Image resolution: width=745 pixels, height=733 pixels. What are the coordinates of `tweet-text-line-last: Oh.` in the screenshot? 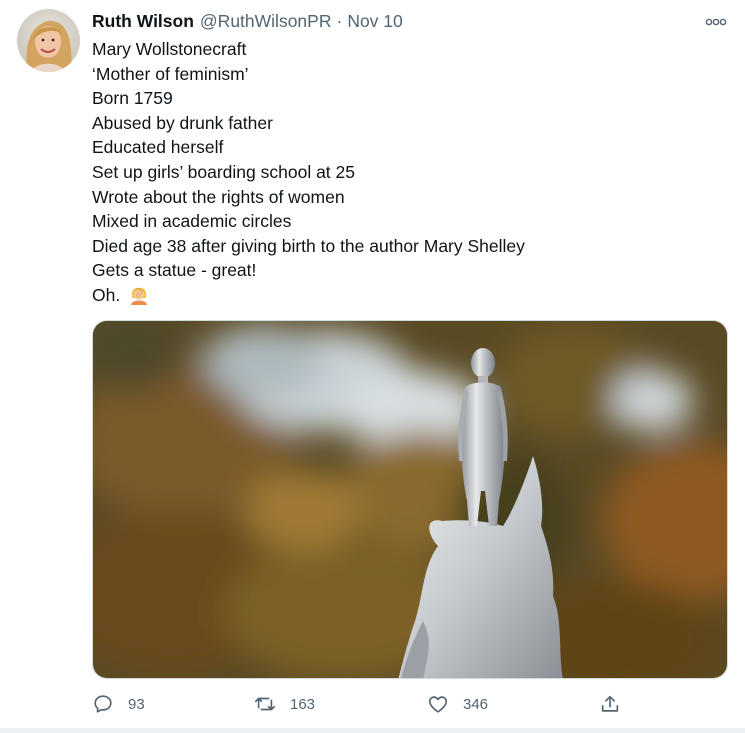 It's located at (412, 295).